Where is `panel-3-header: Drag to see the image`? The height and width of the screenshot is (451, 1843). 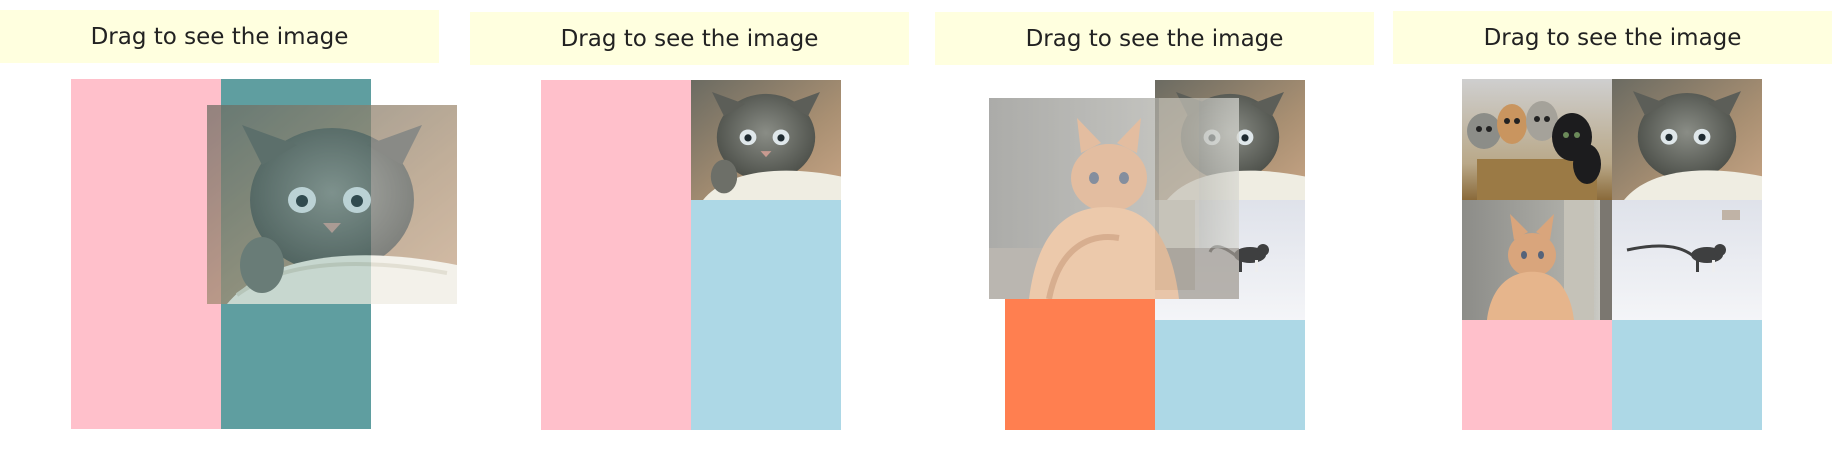 panel-3-header: Drag to see the image is located at coordinates (1154, 38).